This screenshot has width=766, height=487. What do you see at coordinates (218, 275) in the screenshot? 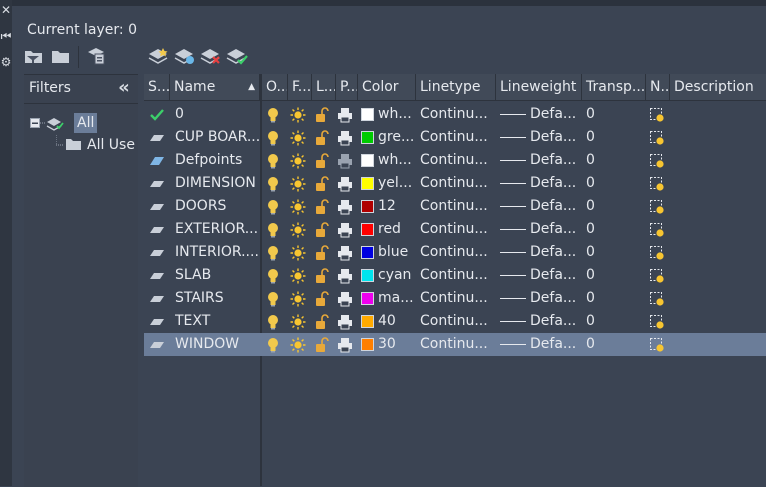
I see `layer-name: SLAB` at bounding box center [218, 275].